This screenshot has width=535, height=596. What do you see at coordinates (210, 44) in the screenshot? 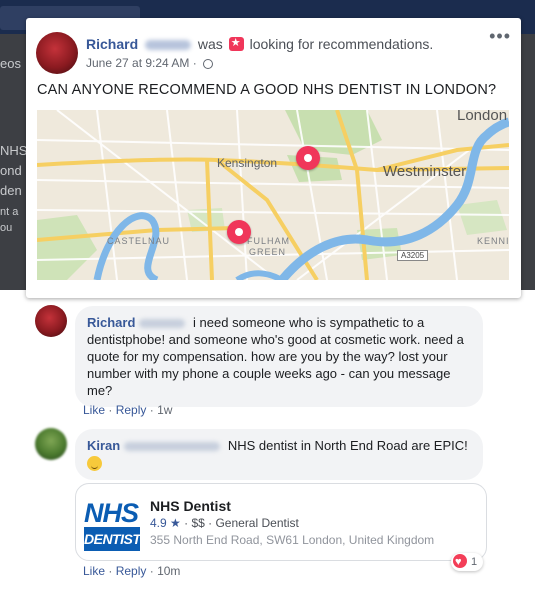
I see `post-verb: was` at bounding box center [210, 44].